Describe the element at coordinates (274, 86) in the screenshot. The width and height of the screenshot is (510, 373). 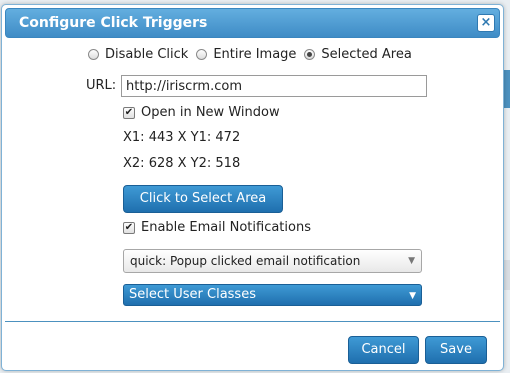
I see `url-input` at that location.